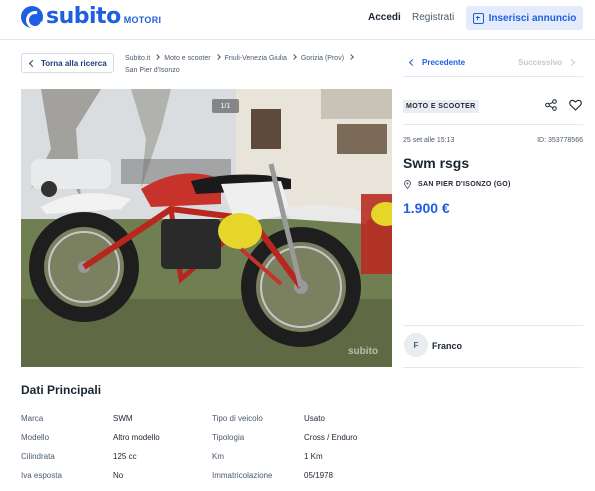 This screenshot has width=595, height=491. I want to click on detail-value: SWM, so click(123, 418).